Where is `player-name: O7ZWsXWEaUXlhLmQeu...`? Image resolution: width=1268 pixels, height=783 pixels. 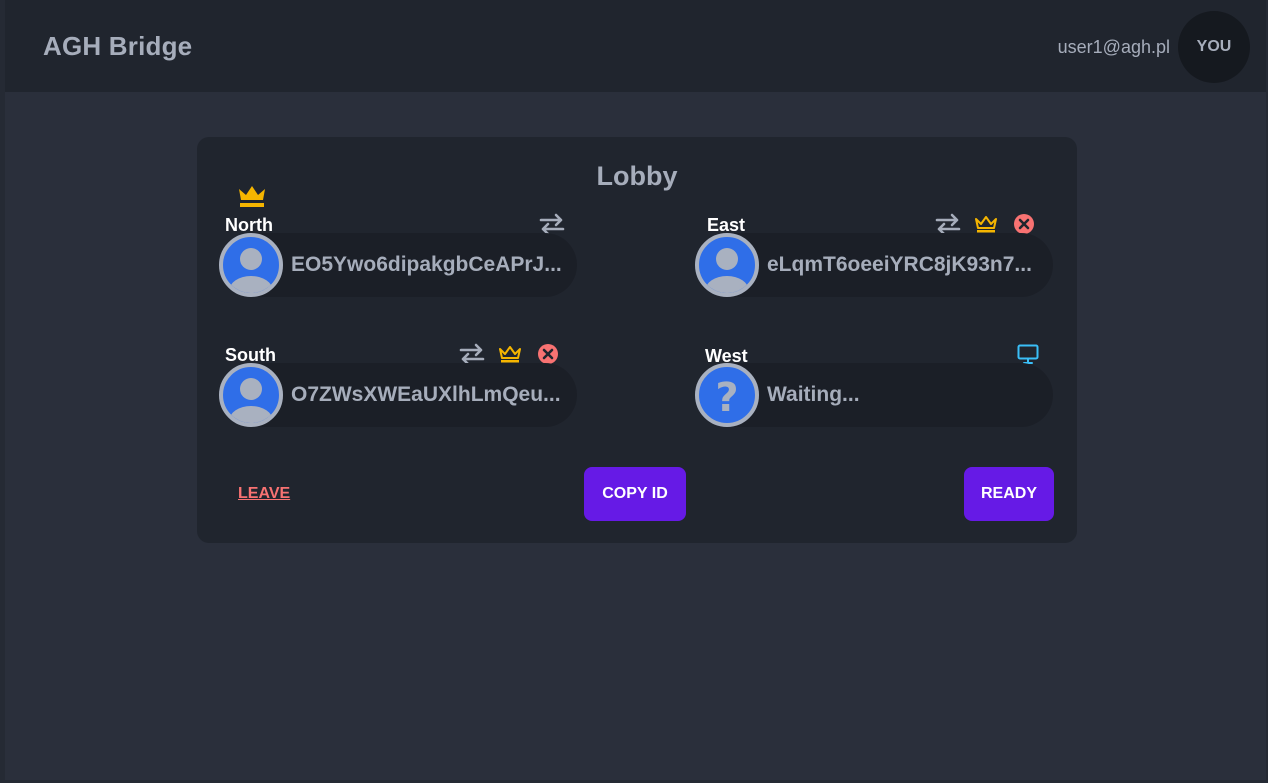
player-name: O7ZWsXWEaUXlhLmQeu... is located at coordinates (426, 394).